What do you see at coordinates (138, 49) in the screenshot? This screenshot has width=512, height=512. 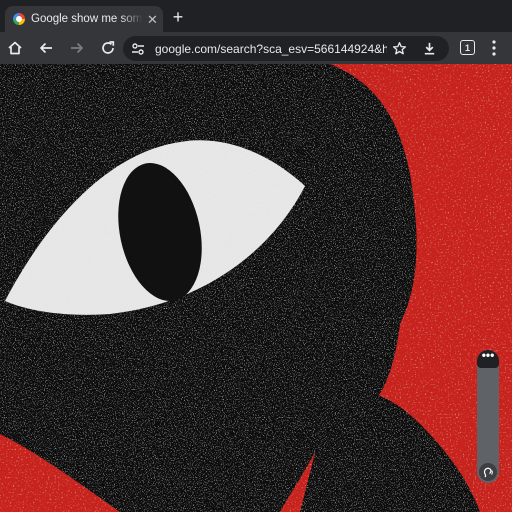 I see `tune-icon` at bounding box center [138, 49].